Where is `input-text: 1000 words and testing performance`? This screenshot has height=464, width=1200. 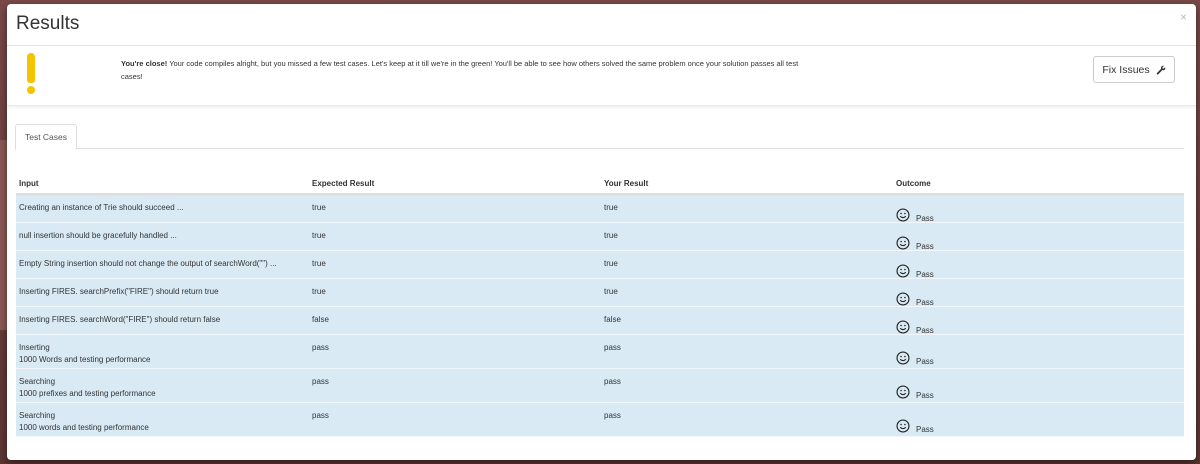
input-text: 1000 words and testing performance is located at coordinates (84, 427).